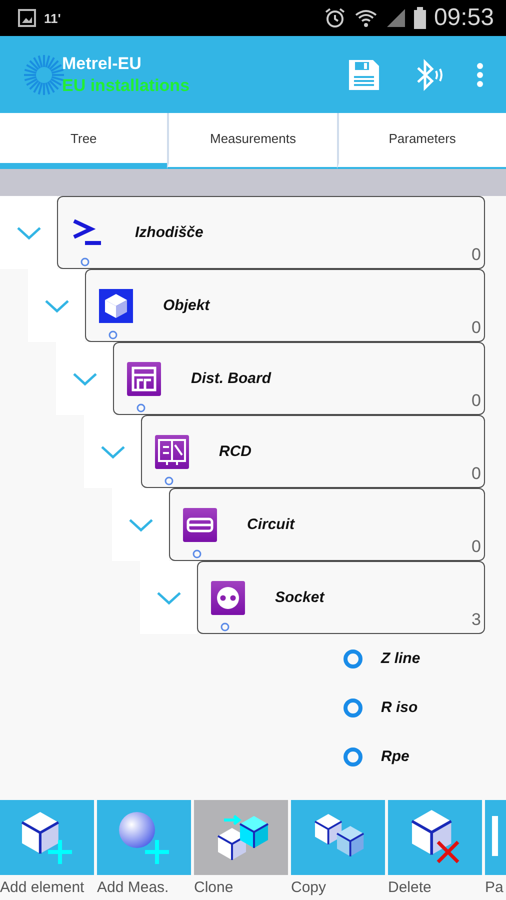 The height and width of the screenshot is (900, 506). I want to click on tree-node-card: Objekt 0, so click(285, 305).